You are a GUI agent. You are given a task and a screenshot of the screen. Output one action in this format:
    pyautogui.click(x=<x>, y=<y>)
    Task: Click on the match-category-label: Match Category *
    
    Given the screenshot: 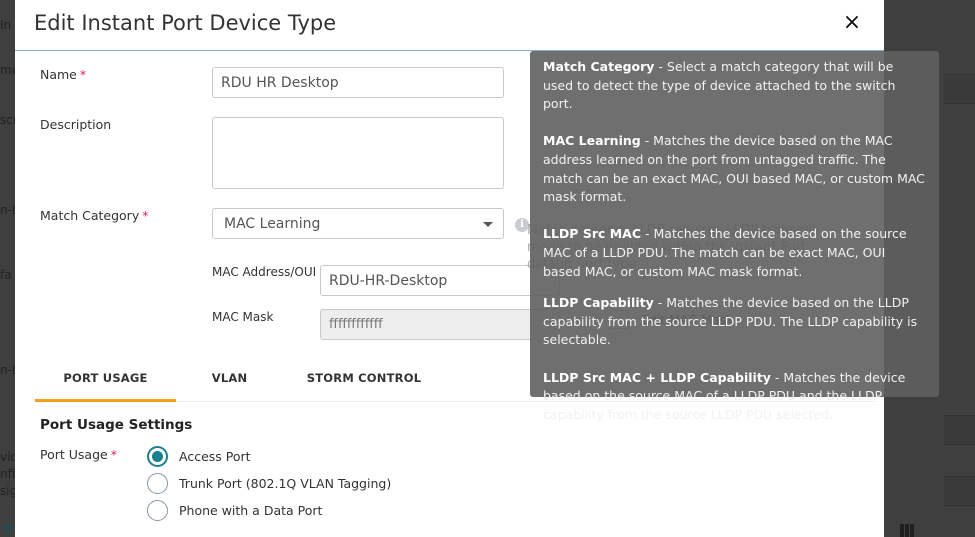 What is the action you would take?
    pyautogui.click(x=94, y=215)
    